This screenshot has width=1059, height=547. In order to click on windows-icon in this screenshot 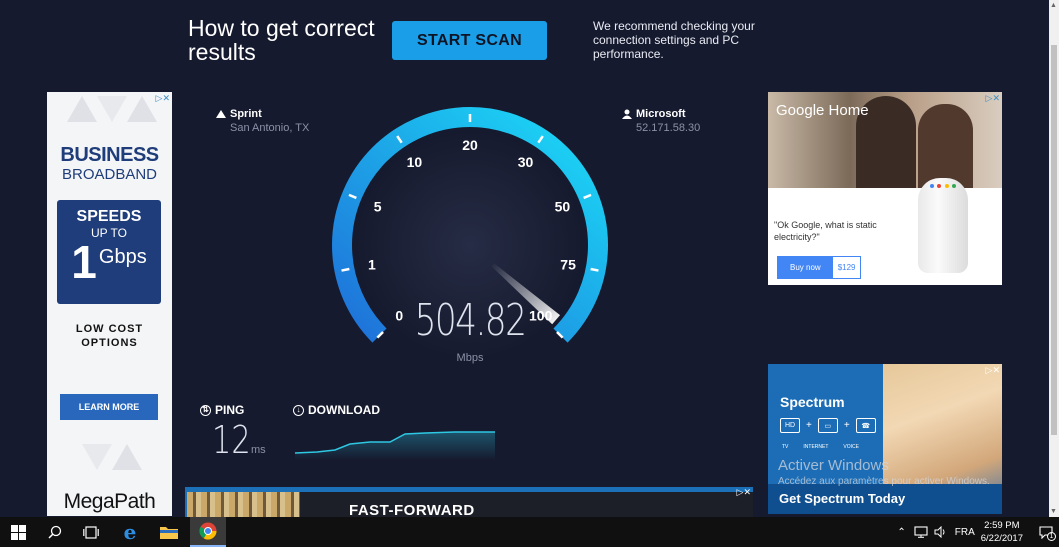, I will do `click(18, 532)`.